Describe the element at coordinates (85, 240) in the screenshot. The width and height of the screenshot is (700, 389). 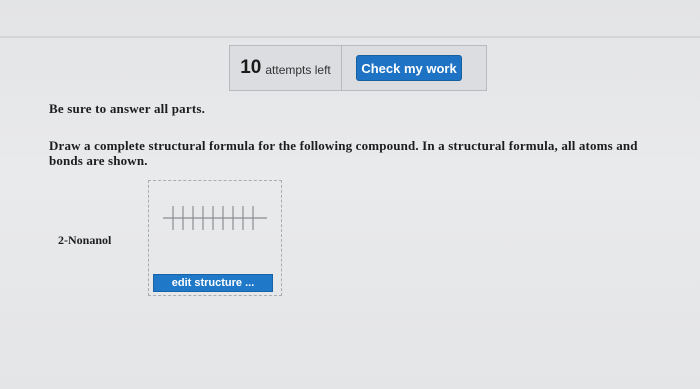
I see `compound-name: 2-Nonanol` at that location.